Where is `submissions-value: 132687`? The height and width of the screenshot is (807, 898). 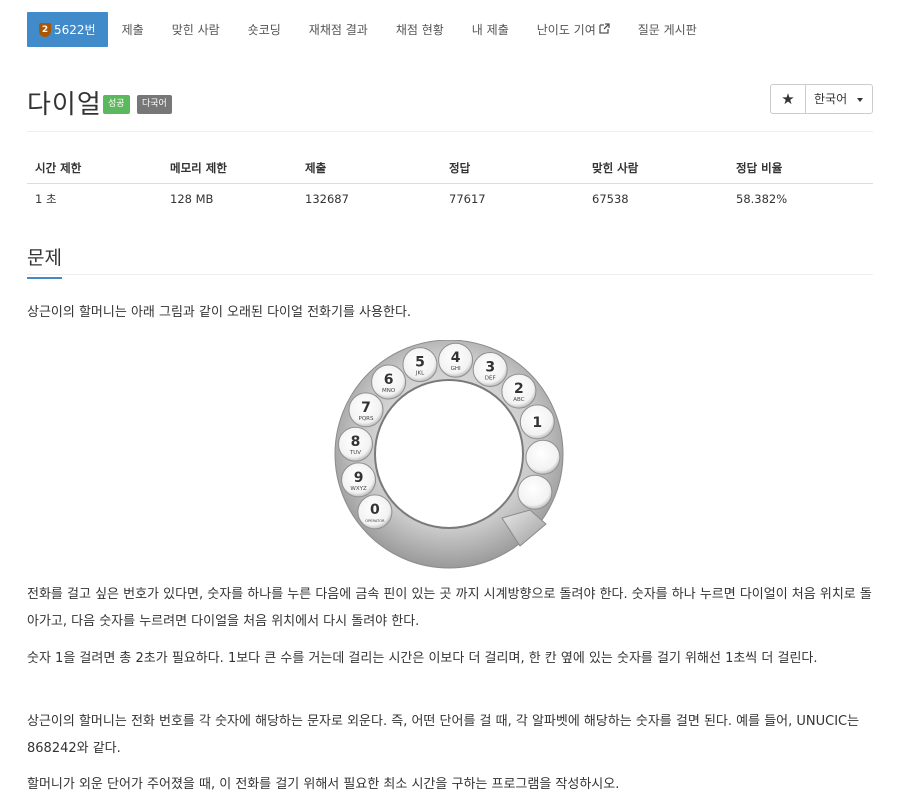 submissions-value: 132687 is located at coordinates (327, 199).